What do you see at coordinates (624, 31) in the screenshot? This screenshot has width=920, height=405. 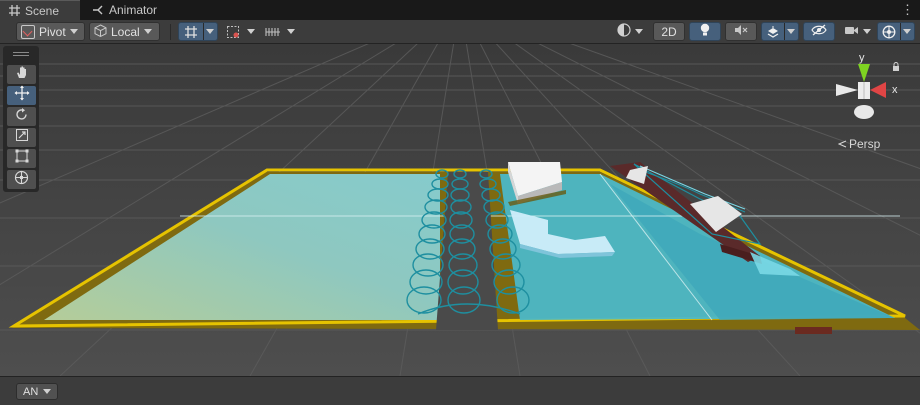 I see `sphere-icon` at bounding box center [624, 31].